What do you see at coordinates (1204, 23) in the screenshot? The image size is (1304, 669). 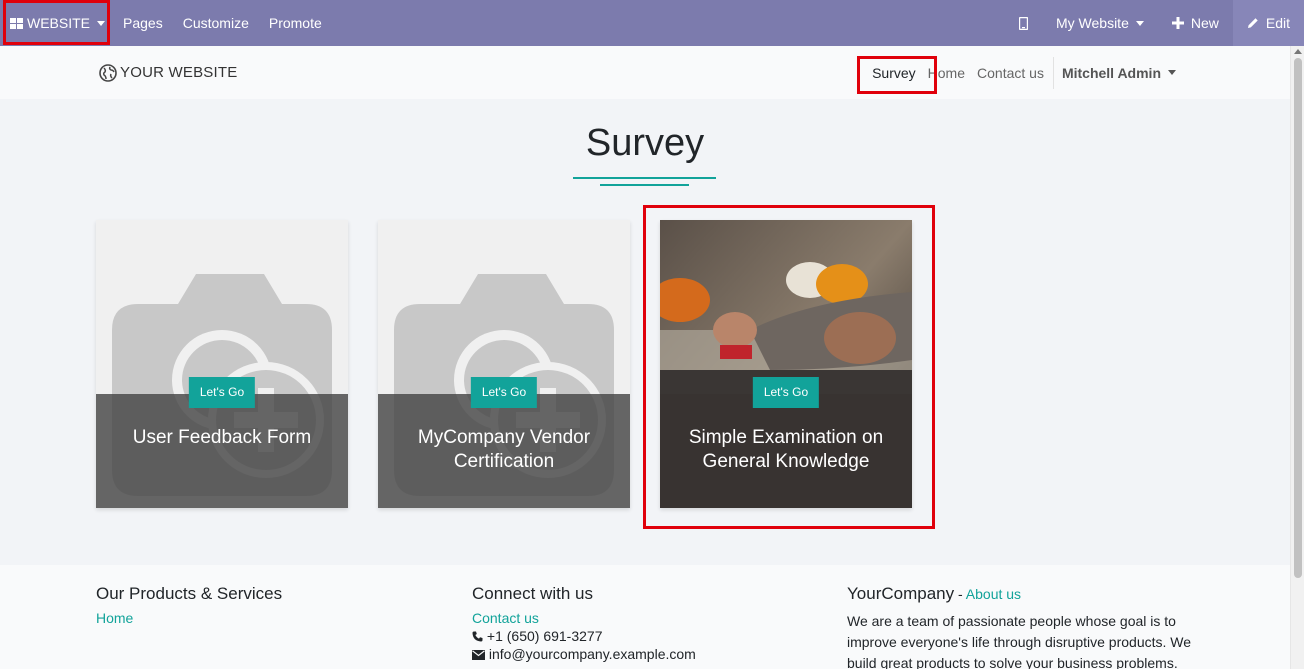 I see `new-label: New` at bounding box center [1204, 23].